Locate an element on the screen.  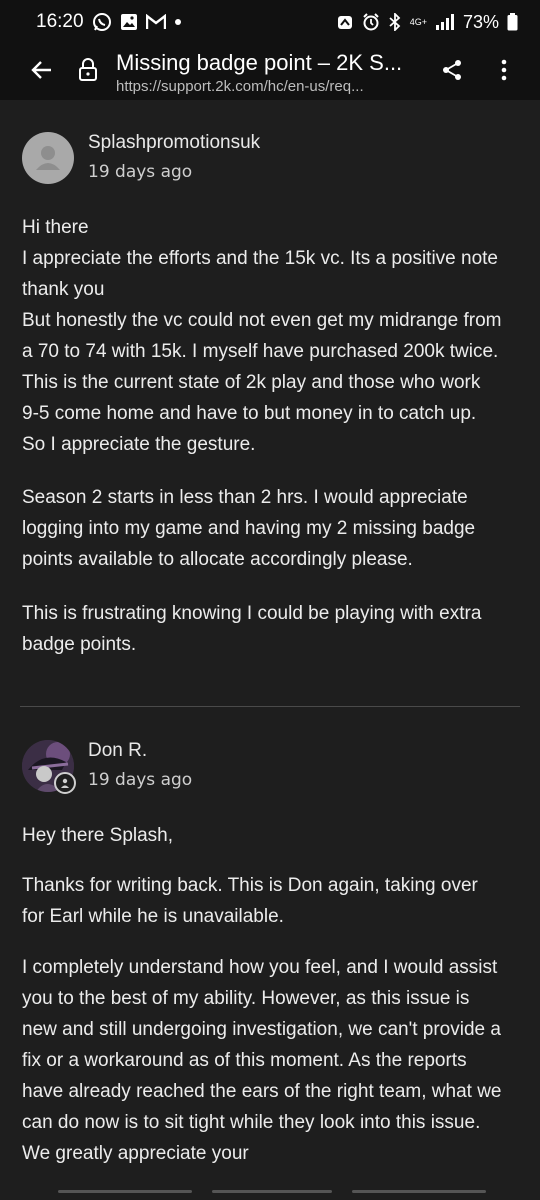
alarm-icon is located at coordinates (345, 22).